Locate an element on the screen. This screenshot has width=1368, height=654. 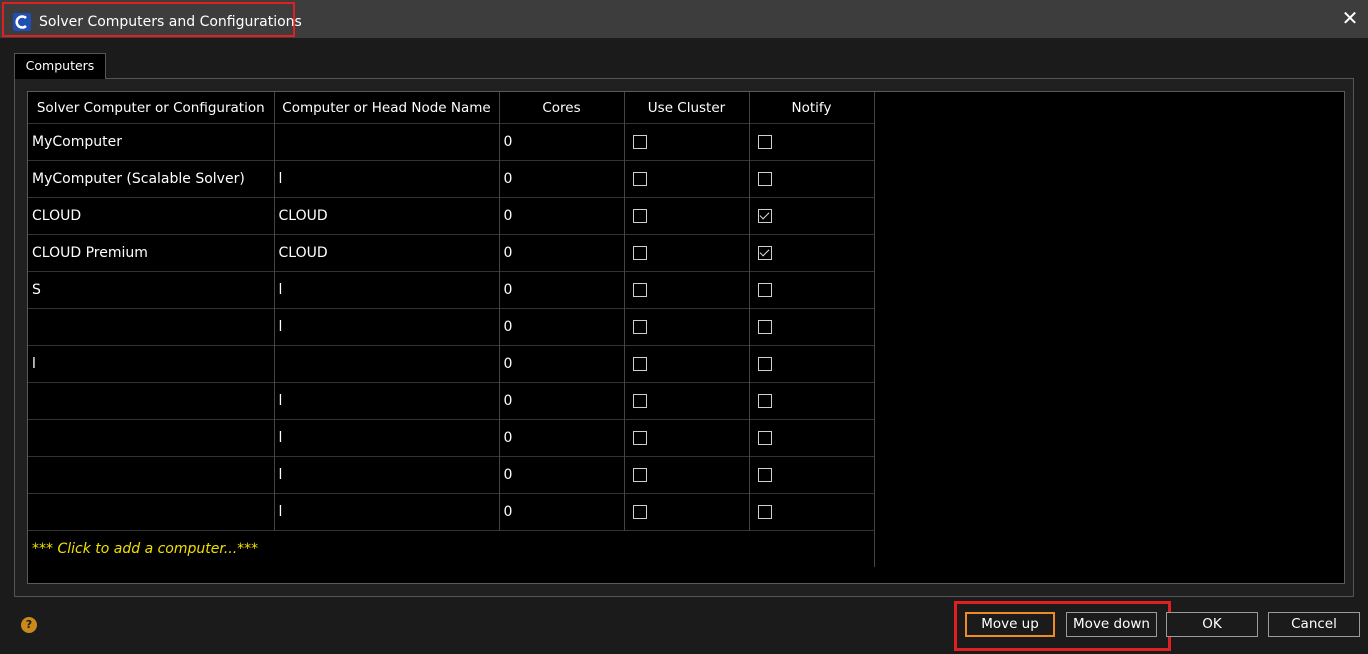
cell-name: CLOUD Premium is located at coordinates (151, 253).